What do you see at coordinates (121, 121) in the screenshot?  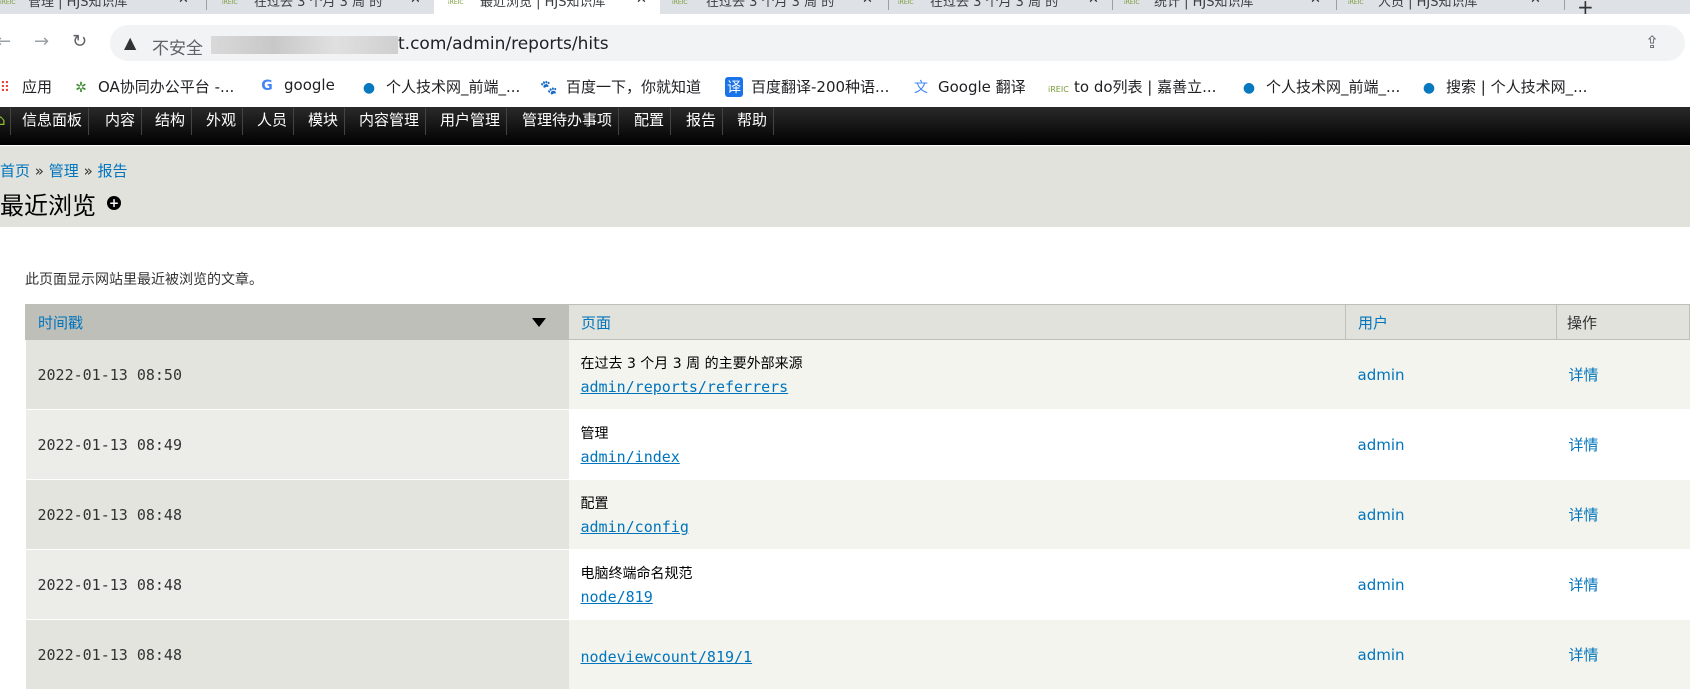 I see `toolbar-item-content: 内容` at bounding box center [121, 121].